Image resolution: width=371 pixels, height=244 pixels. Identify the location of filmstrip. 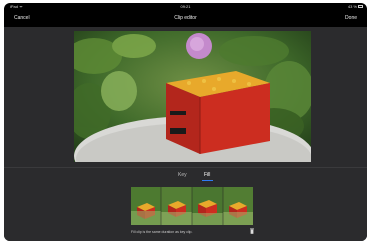
(192, 206).